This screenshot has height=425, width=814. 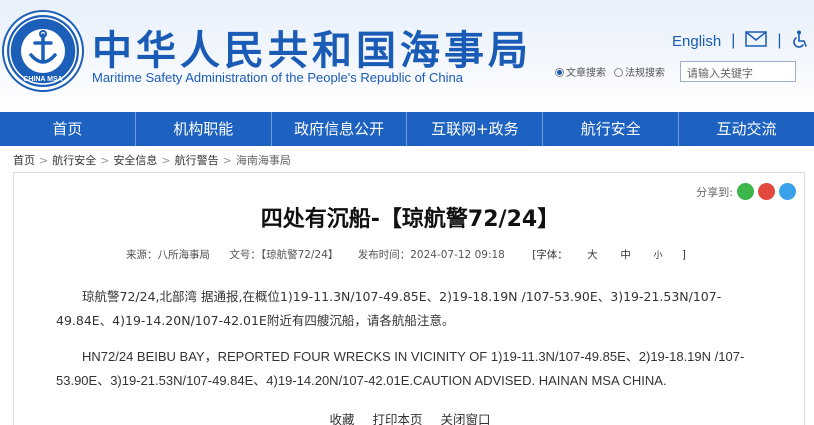 What do you see at coordinates (197, 160) in the screenshot?
I see `breadcrumb-item: 航行警告` at bounding box center [197, 160].